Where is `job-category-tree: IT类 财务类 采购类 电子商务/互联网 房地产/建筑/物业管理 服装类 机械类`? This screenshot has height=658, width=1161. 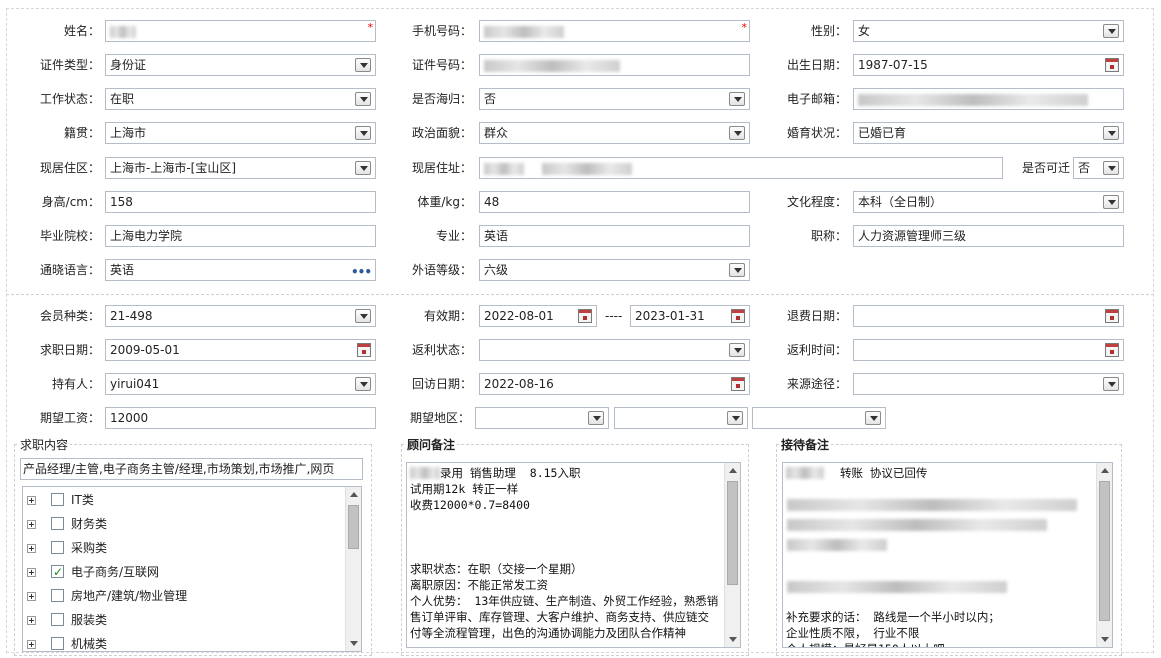
job-category-tree: IT类 财务类 采购类 电子商务/互联网 房地产/建筑/物业管理 服装类 机械类 is located at coordinates (192, 569).